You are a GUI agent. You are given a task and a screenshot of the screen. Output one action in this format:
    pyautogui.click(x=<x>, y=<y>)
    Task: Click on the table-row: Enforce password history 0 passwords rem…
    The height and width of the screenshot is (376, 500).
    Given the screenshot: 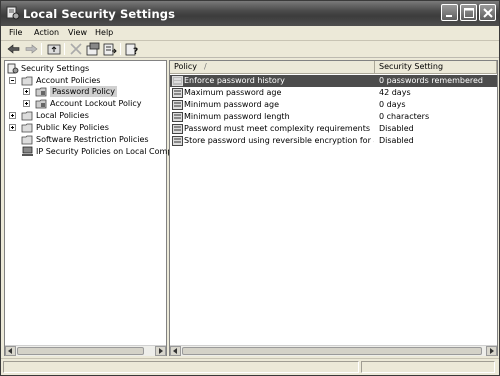 What is the action you would take?
    pyautogui.click(x=333, y=81)
    